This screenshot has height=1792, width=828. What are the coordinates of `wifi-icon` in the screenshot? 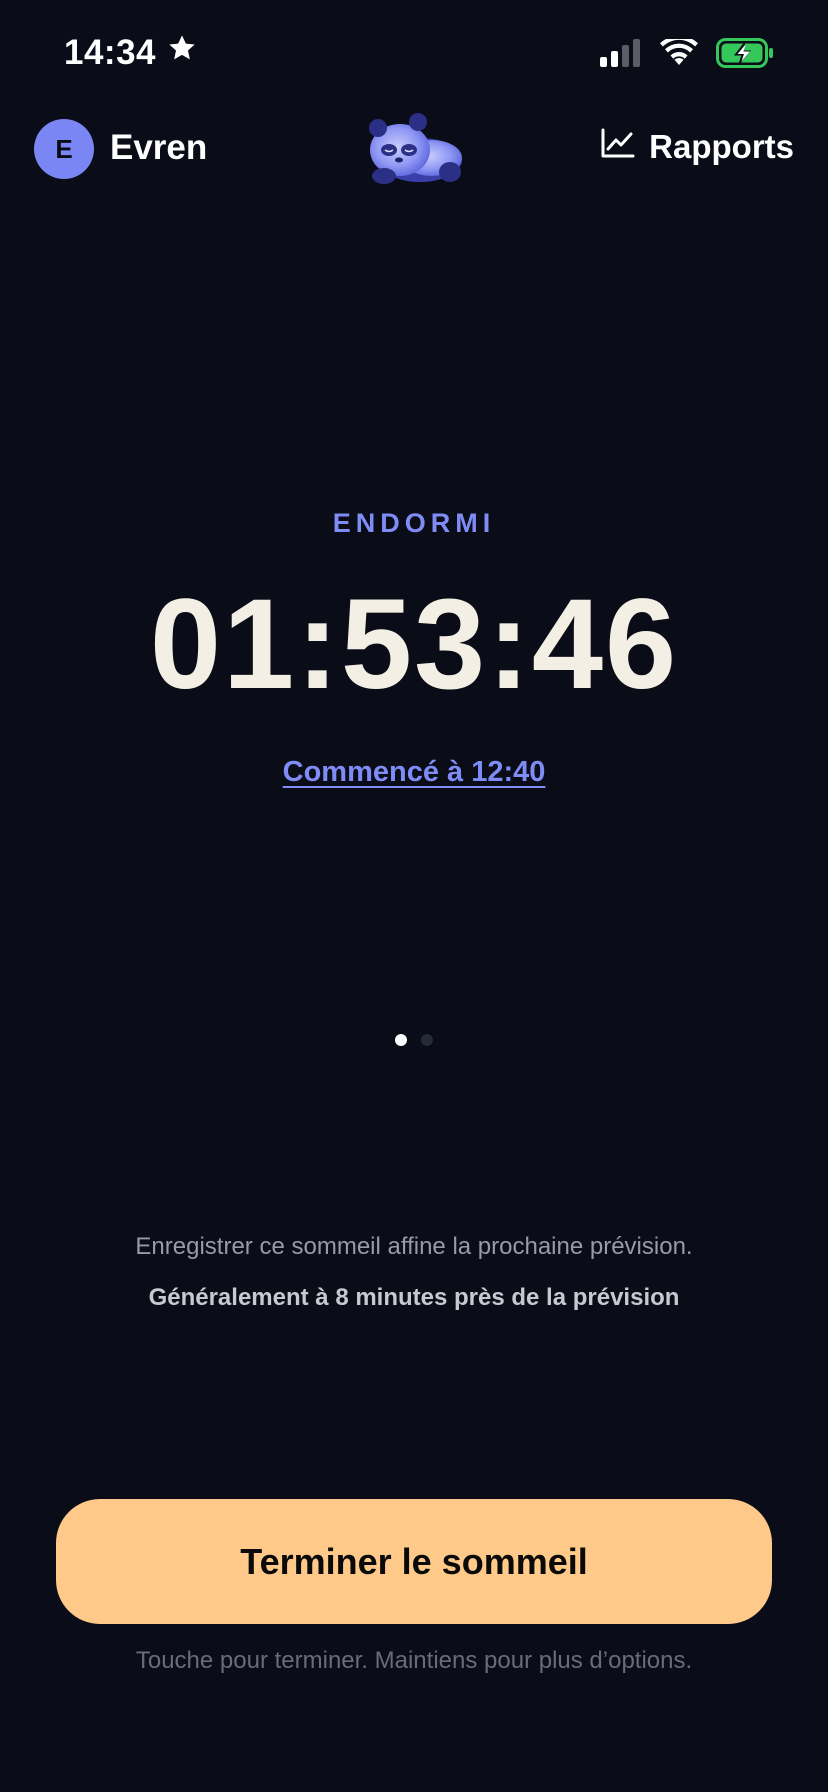 It's located at (679, 53).